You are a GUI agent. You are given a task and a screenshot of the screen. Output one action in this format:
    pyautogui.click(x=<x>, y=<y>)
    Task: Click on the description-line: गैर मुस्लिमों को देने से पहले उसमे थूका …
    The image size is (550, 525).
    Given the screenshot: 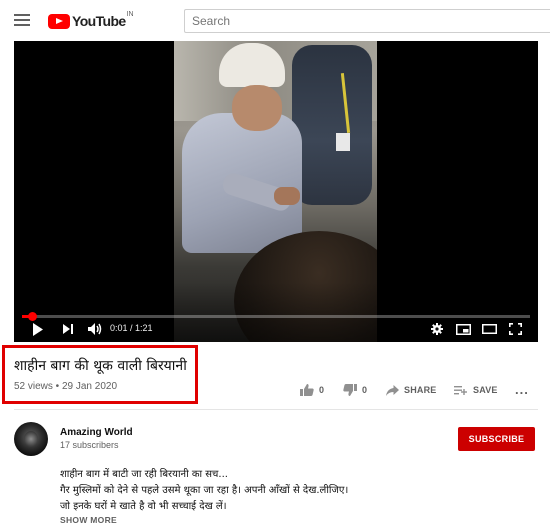 What is the action you would take?
    pyautogui.click(x=204, y=490)
    